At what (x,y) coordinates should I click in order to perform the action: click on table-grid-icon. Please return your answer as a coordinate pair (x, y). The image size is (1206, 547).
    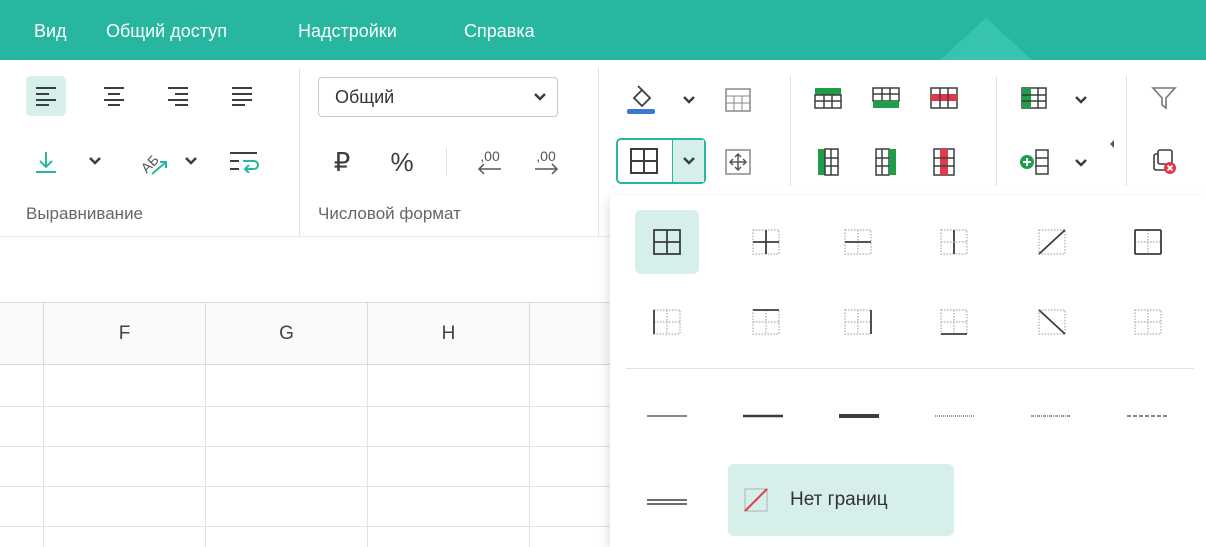
    Looking at the image, I should click on (738, 100).